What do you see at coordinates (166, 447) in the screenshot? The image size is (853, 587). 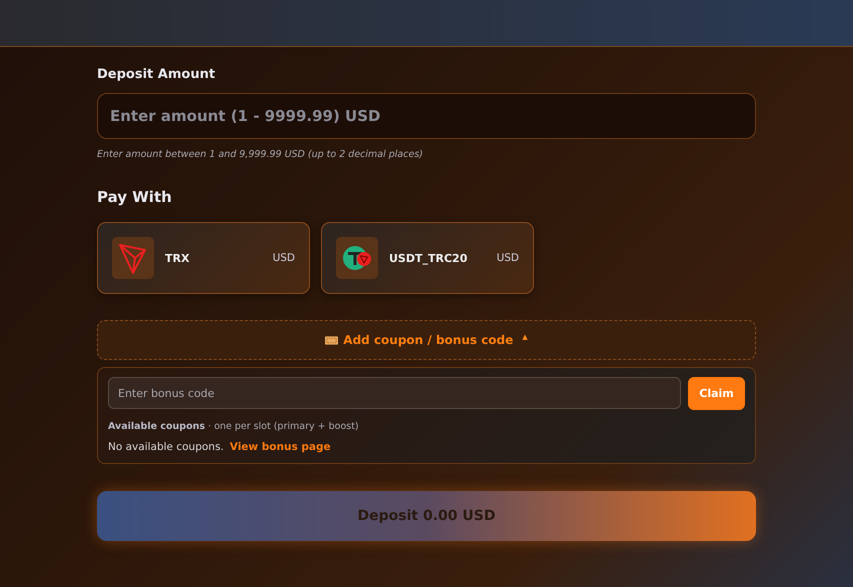 I see `empty-message: No available coupons.` at bounding box center [166, 447].